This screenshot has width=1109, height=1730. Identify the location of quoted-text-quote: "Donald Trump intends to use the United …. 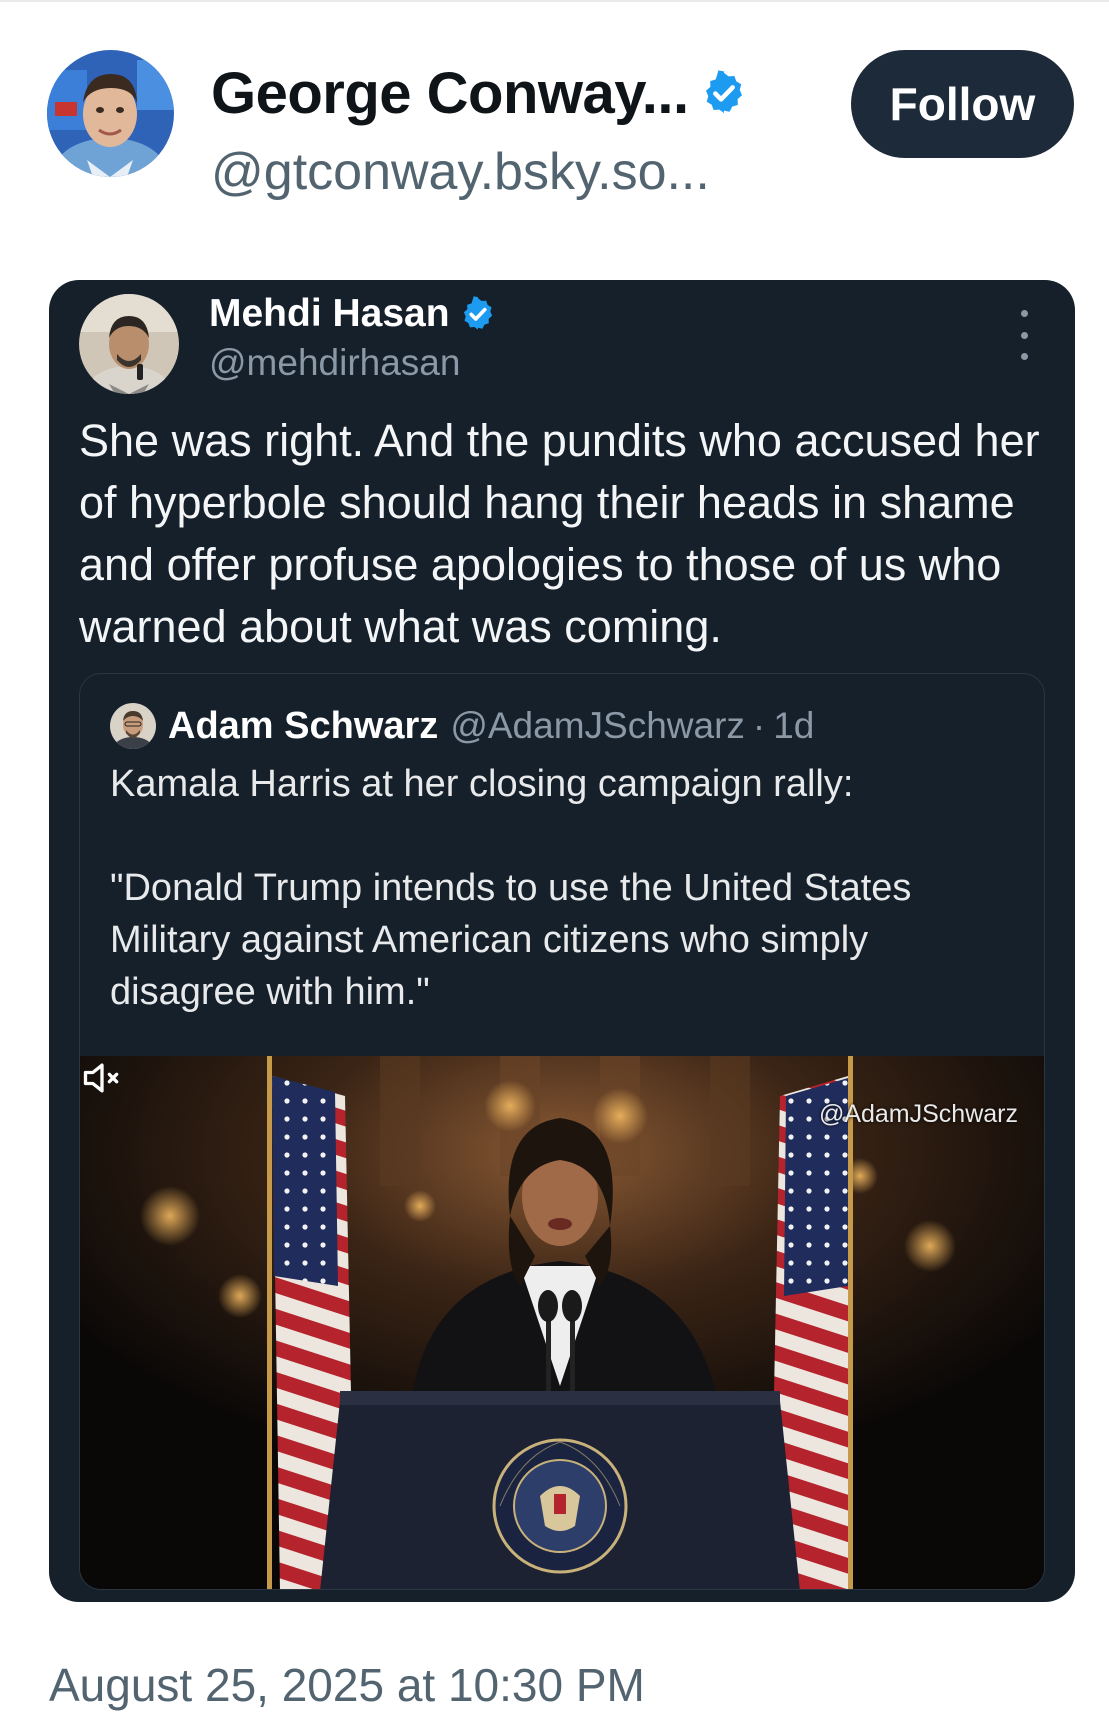
(511, 940).